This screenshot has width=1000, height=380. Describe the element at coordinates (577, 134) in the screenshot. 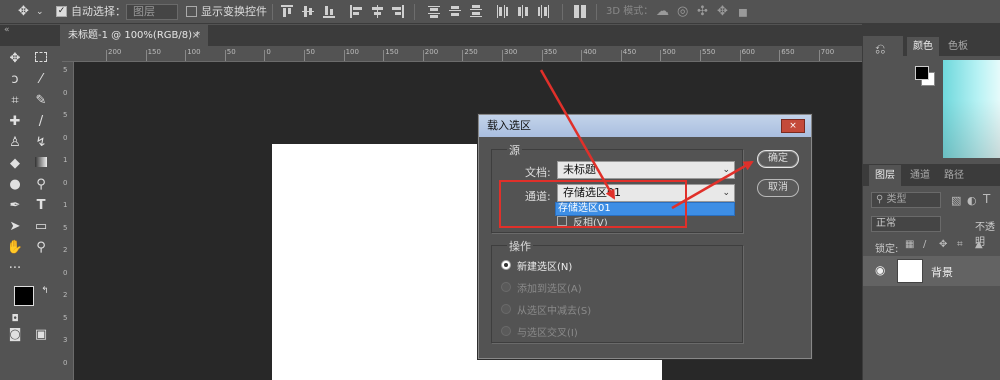

I see `arrow-to-channel` at that location.